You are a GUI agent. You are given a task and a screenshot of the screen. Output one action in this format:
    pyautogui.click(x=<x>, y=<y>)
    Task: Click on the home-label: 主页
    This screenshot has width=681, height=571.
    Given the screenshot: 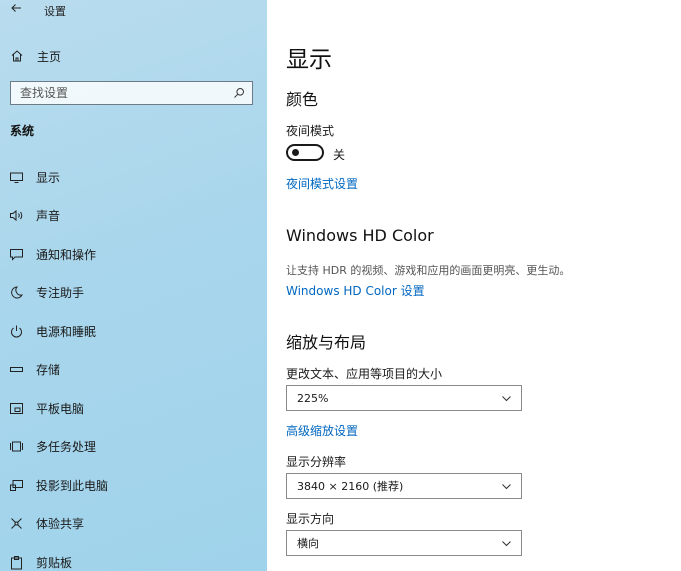 What is the action you would take?
    pyautogui.click(x=49, y=56)
    